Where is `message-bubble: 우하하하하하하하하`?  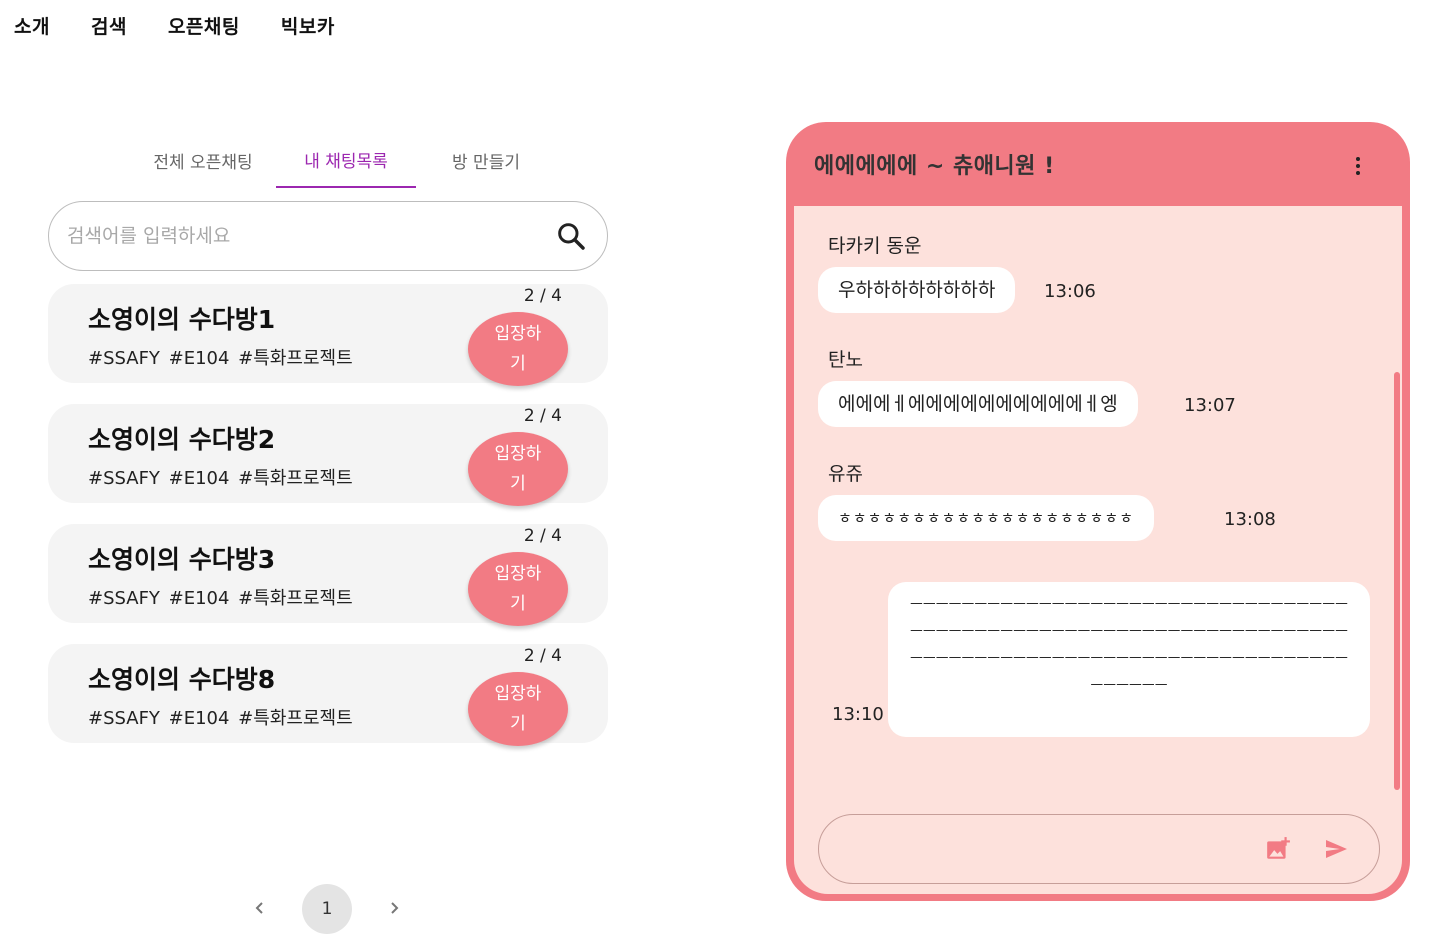 message-bubble: 우하하하하하하하하 is located at coordinates (917, 290).